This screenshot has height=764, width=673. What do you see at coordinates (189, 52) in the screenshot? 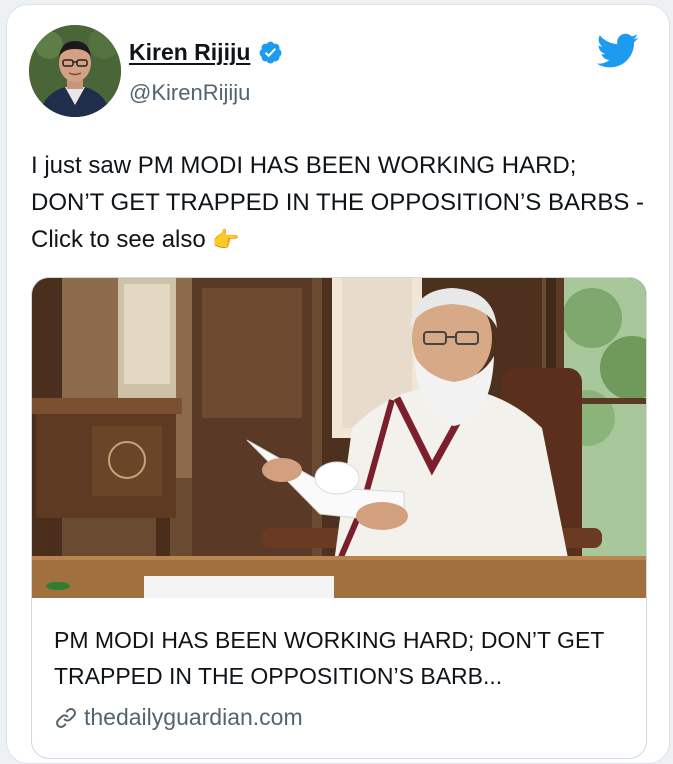
I see `user-name: Kiren Rijiju` at bounding box center [189, 52].